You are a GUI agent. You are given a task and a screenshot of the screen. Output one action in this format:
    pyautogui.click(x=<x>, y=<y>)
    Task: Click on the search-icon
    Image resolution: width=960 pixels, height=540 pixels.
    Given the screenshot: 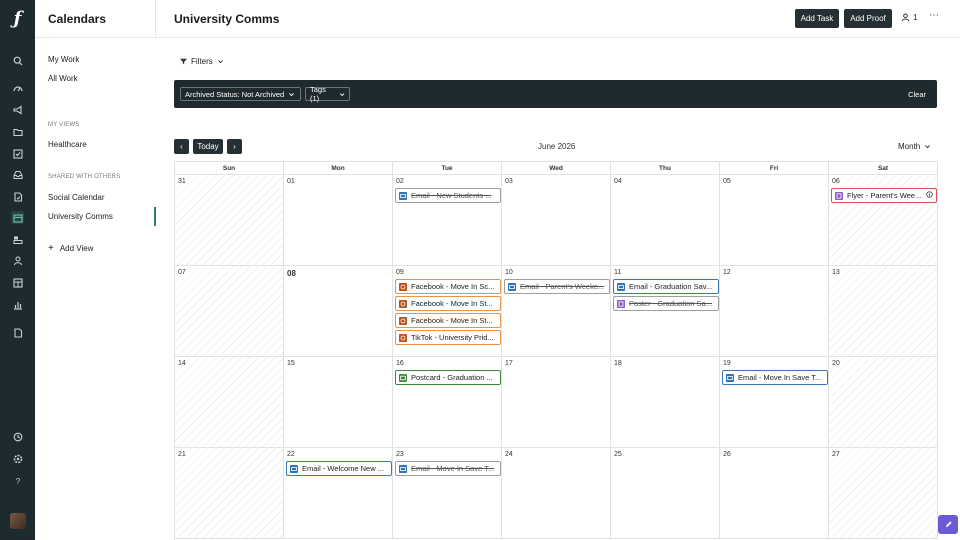 What is the action you would take?
    pyautogui.click(x=17, y=60)
    